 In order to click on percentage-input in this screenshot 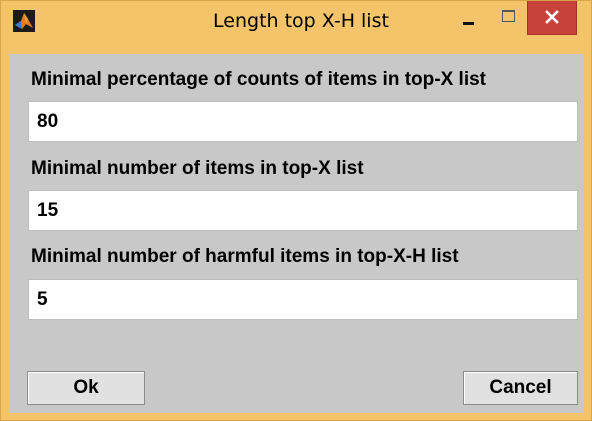, I will do `click(303, 121)`.